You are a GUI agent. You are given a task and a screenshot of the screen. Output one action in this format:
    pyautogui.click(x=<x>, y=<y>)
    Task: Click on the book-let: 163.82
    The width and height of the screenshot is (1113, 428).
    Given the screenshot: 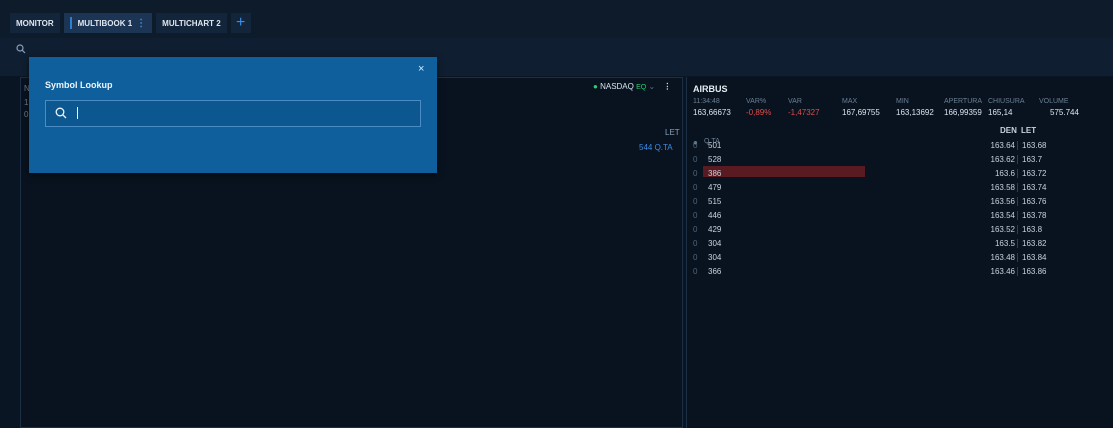 What is the action you would take?
    pyautogui.click(x=1031, y=243)
    